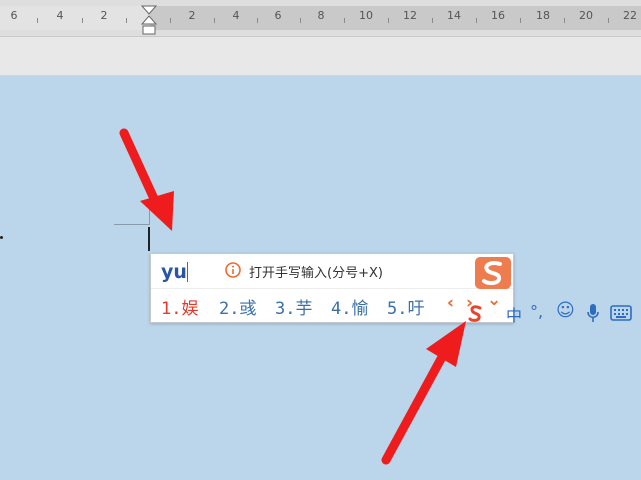 Image resolution: width=641 pixels, height=480 pixels. I want to click on punctuation-toggle: °,, so click(536, 311).